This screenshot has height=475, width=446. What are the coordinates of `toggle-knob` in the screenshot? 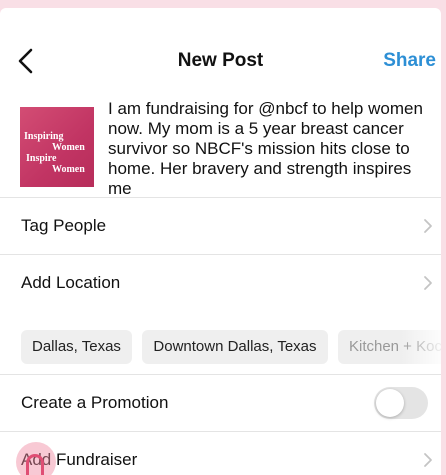 It's located at (390, 403).